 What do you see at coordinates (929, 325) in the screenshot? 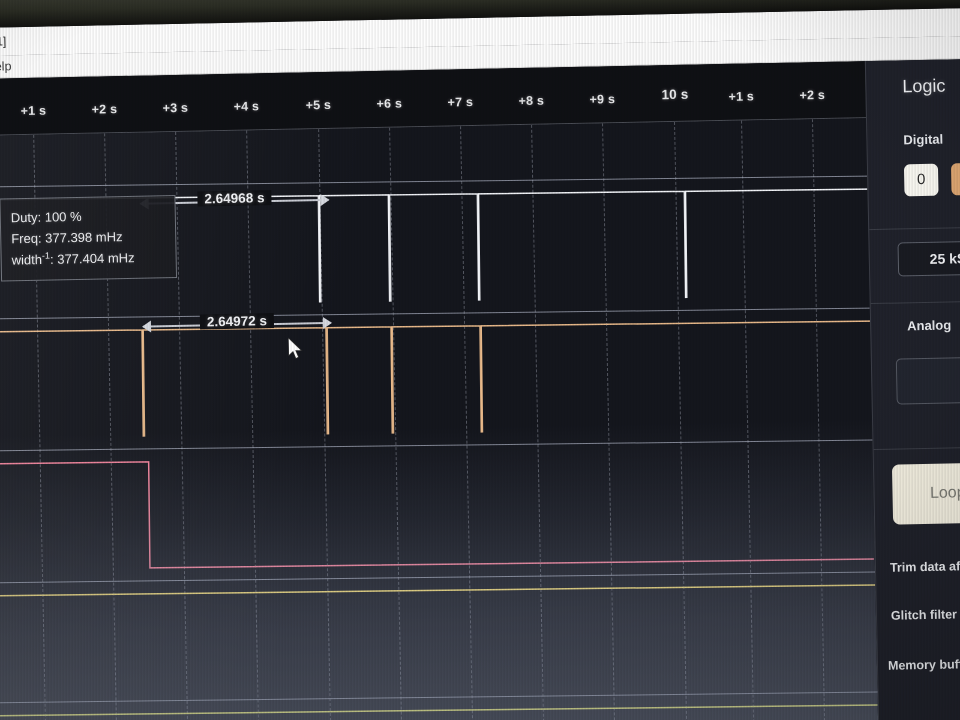
I see `sidebar-heading-analog: Analog` at bounding box center [929, 325].